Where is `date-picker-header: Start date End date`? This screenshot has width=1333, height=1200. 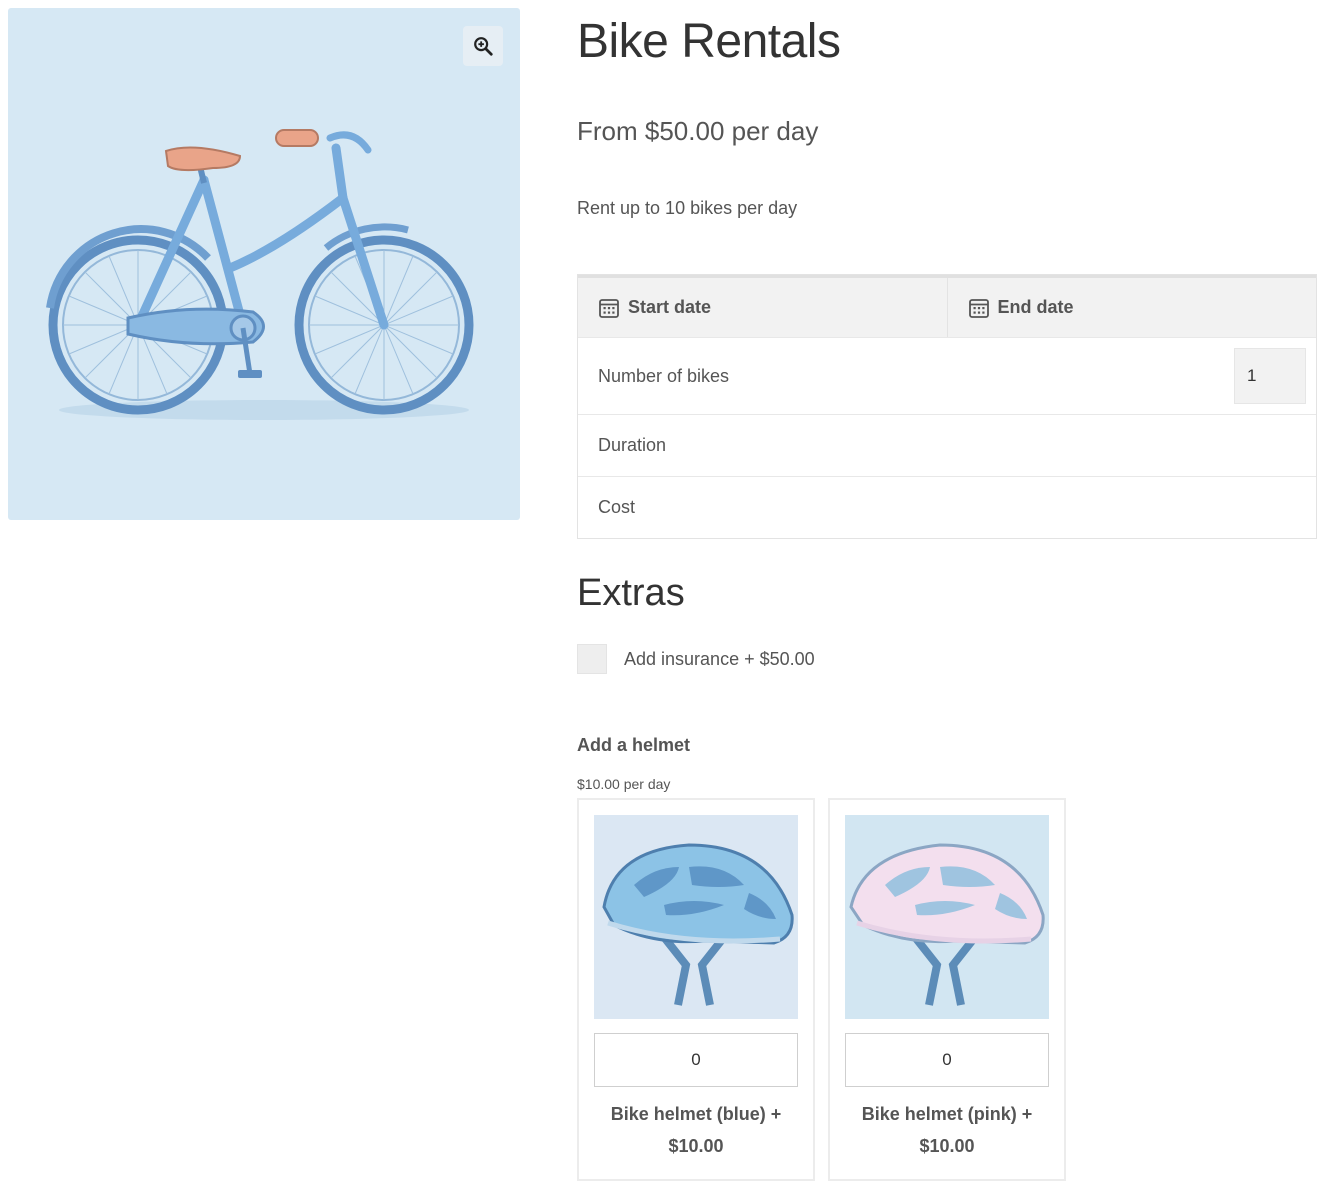
date-picker-header: Start date End date is located at coordinates (947, 306).